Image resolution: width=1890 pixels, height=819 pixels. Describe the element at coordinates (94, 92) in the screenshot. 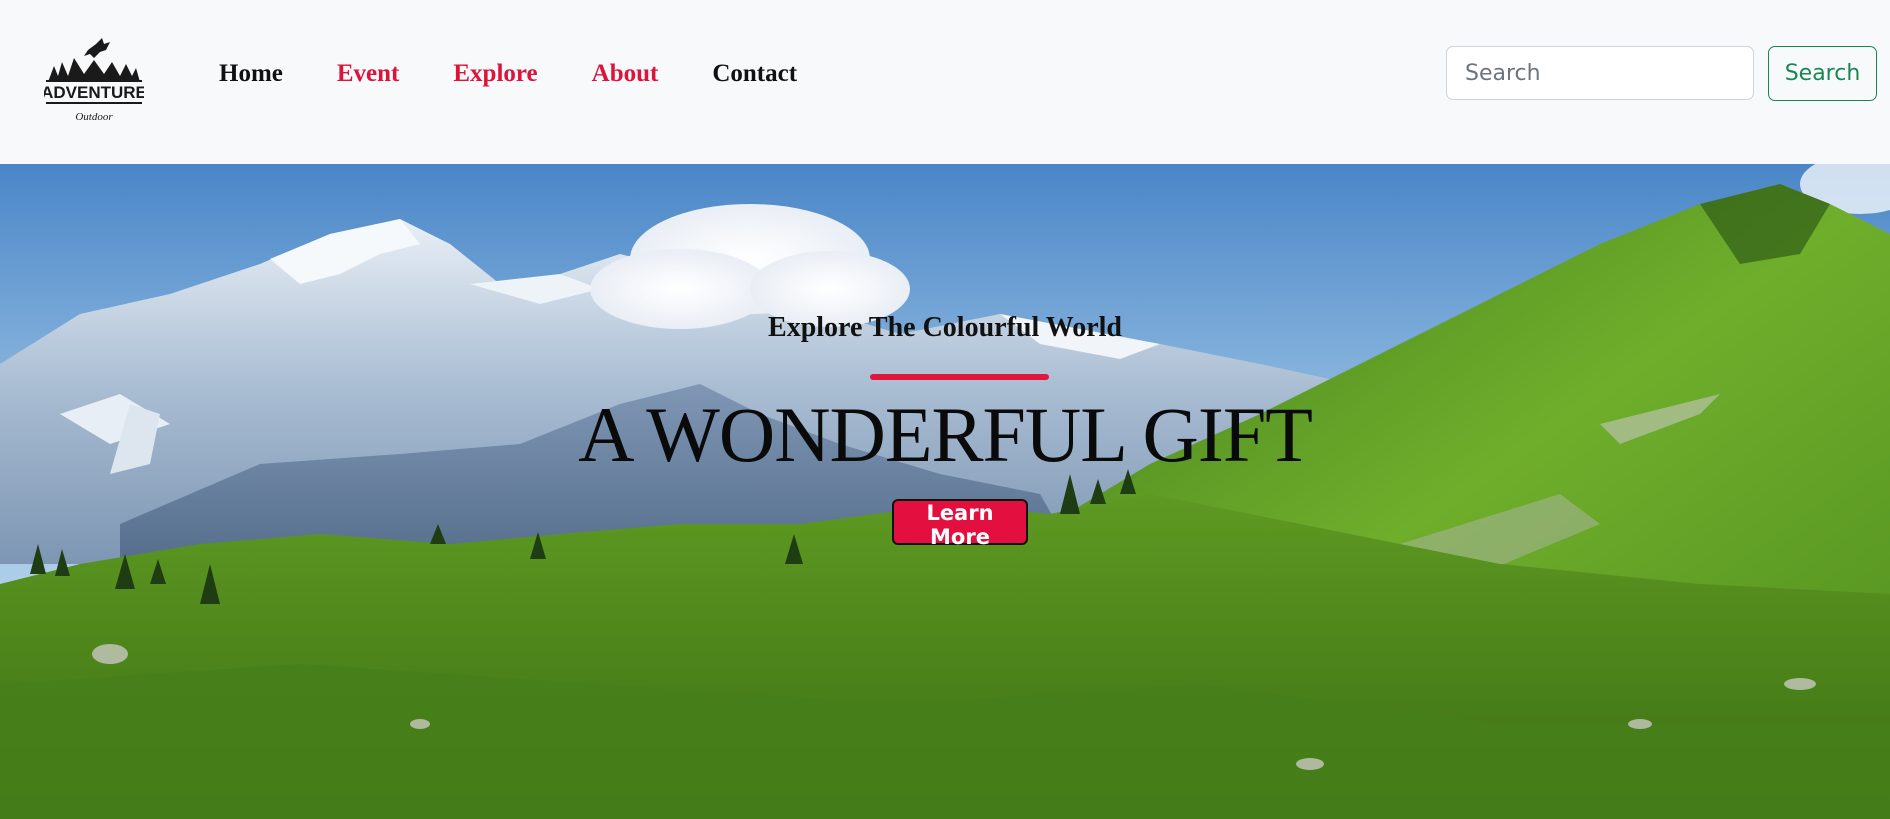

I see `svg-text: ADVENTURE` at that location.